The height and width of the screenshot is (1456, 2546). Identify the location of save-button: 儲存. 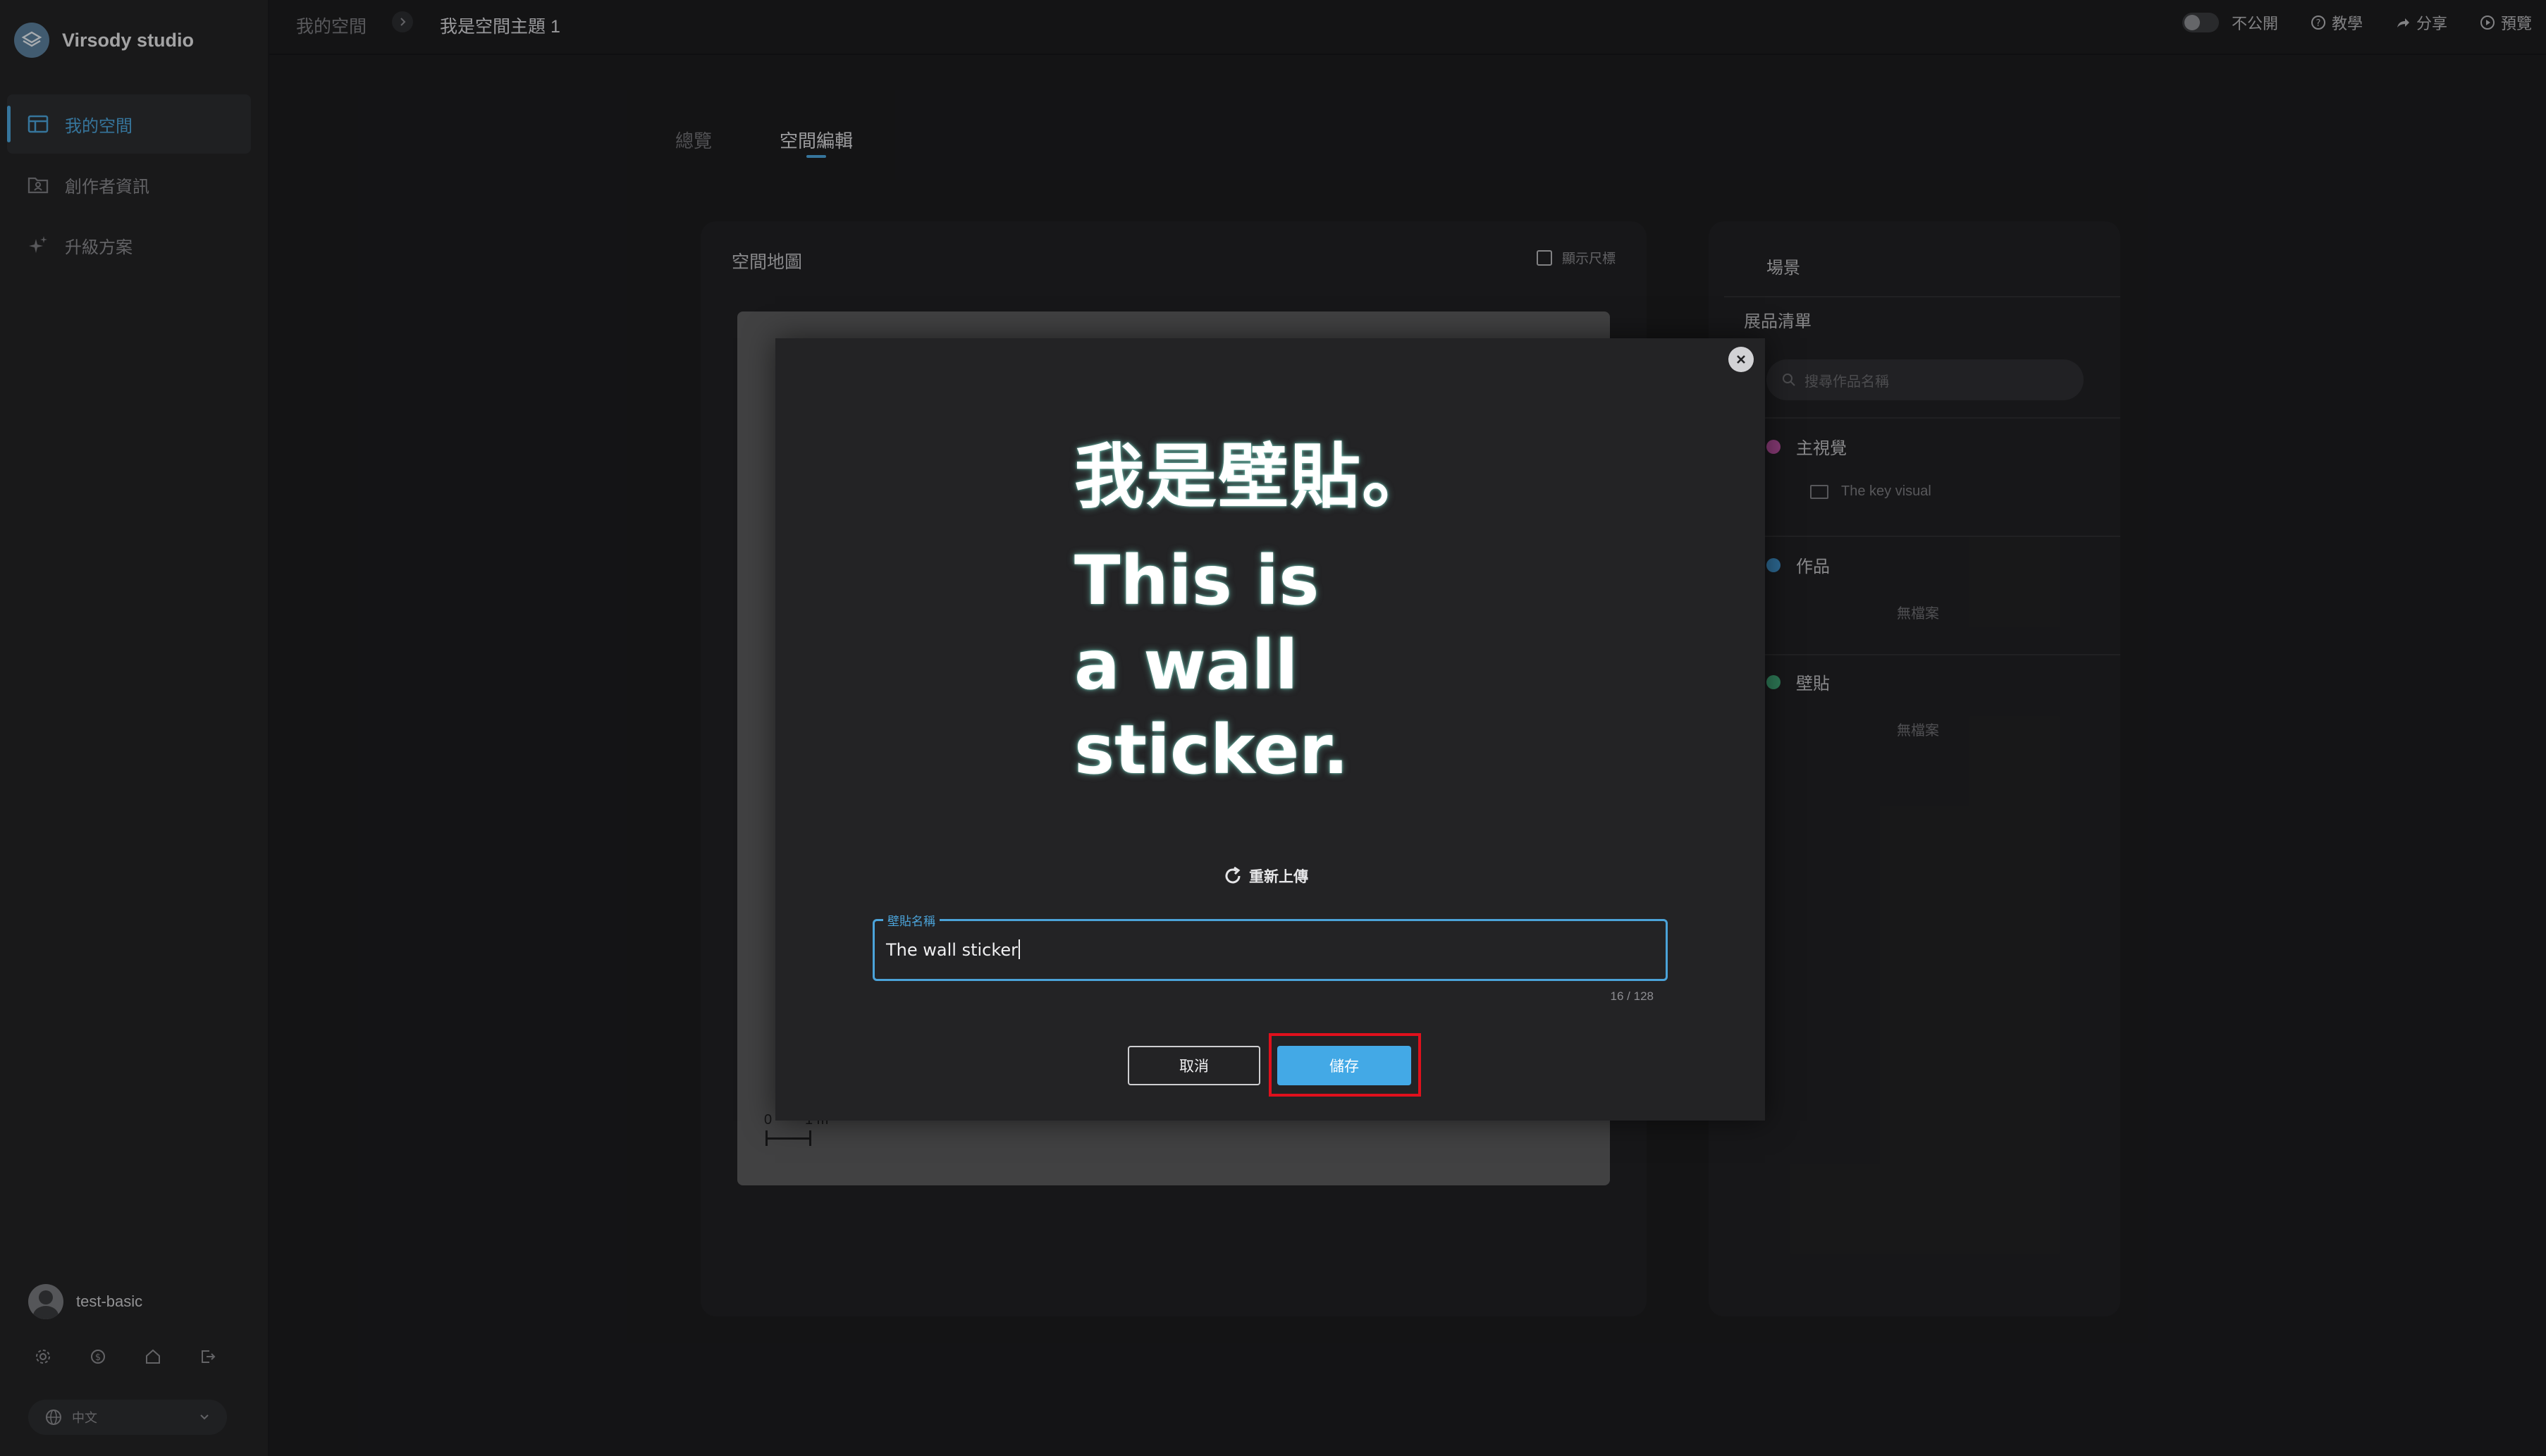
(1344, 1066).